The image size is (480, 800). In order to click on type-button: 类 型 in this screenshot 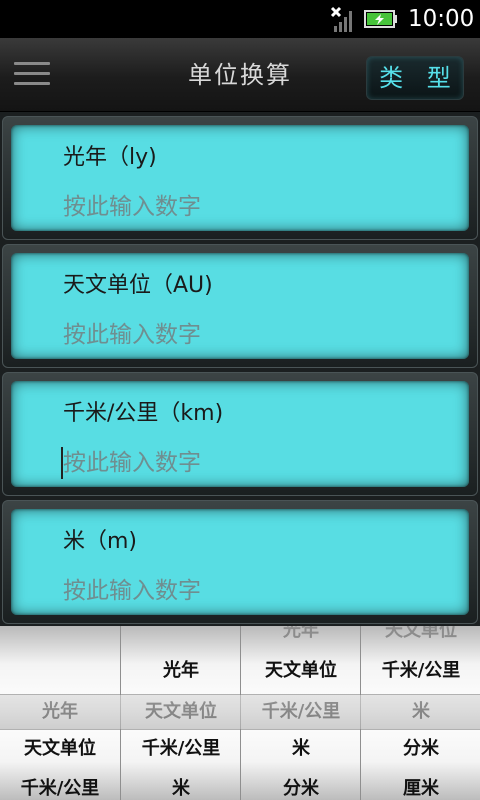, I will do `click(415, 78)`.